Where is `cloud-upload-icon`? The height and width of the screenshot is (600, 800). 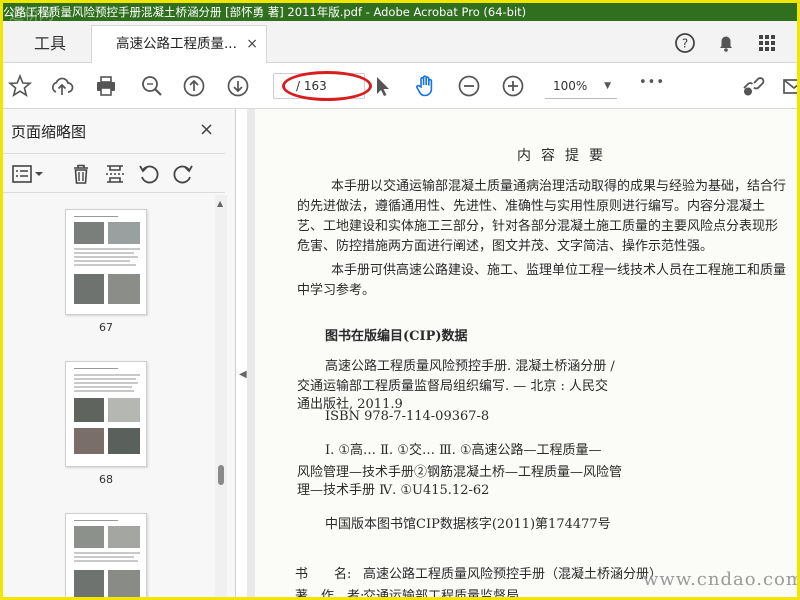 cloud-upload-icon is located at coordinates (62, 86).